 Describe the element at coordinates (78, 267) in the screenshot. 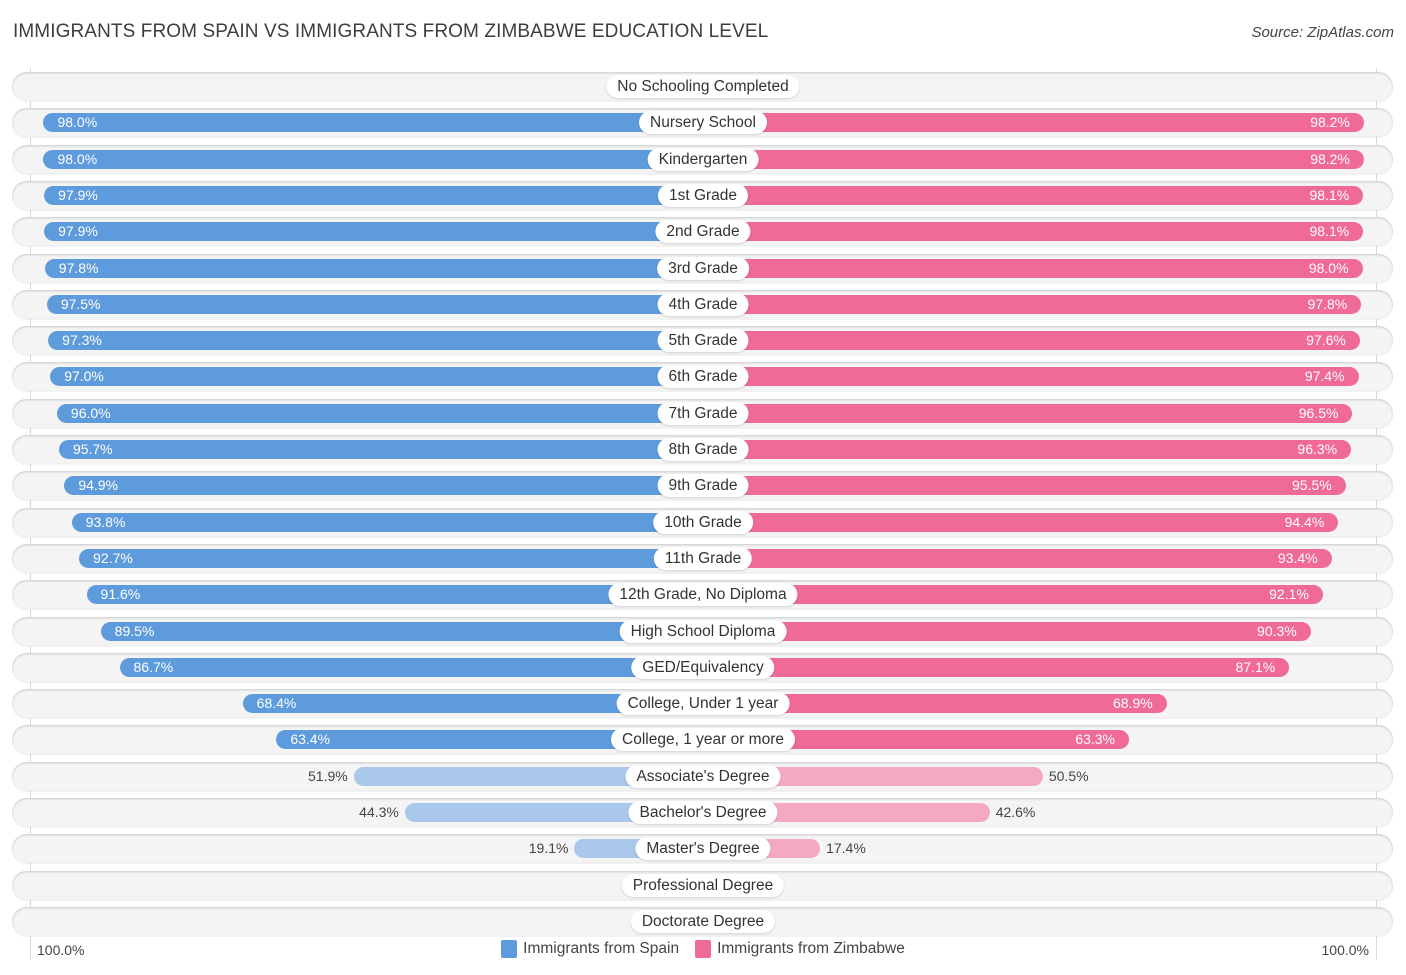

I see `value-label-spain: 97.8%` at that location.